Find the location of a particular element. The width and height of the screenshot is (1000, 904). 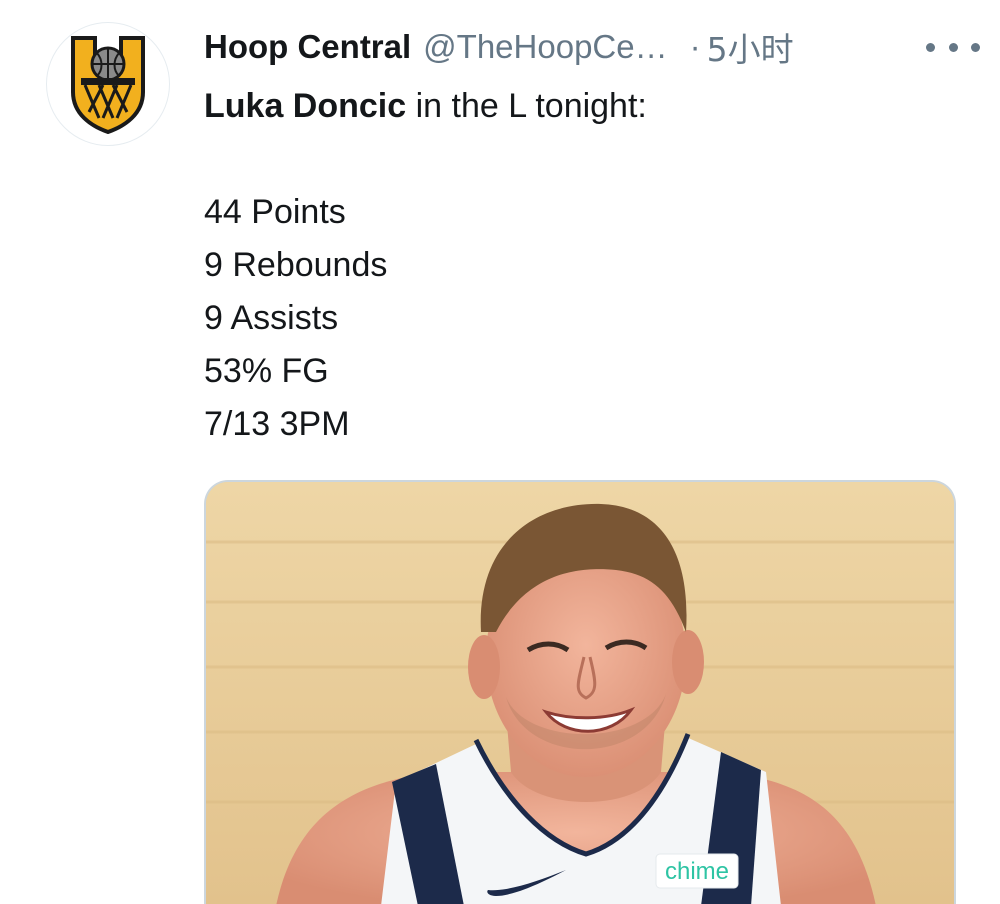

player-name: Luka Doncic is located at coordinates (305, 106).